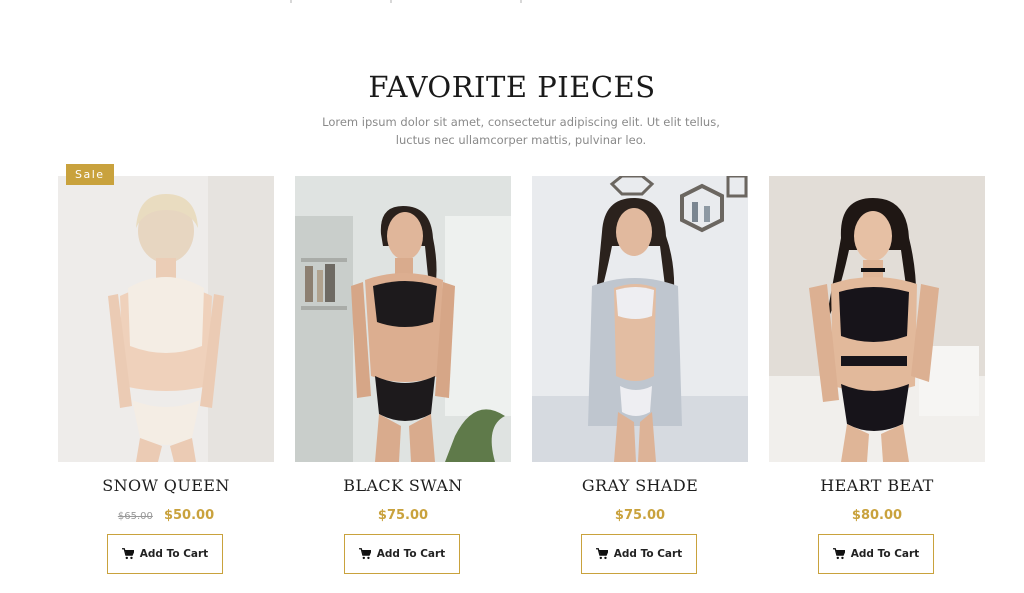  What do you see at coordinates (512, 87) in the screenshot?
I see `section-title: FAVORITE PIECES` at bounding box center [512, 87].